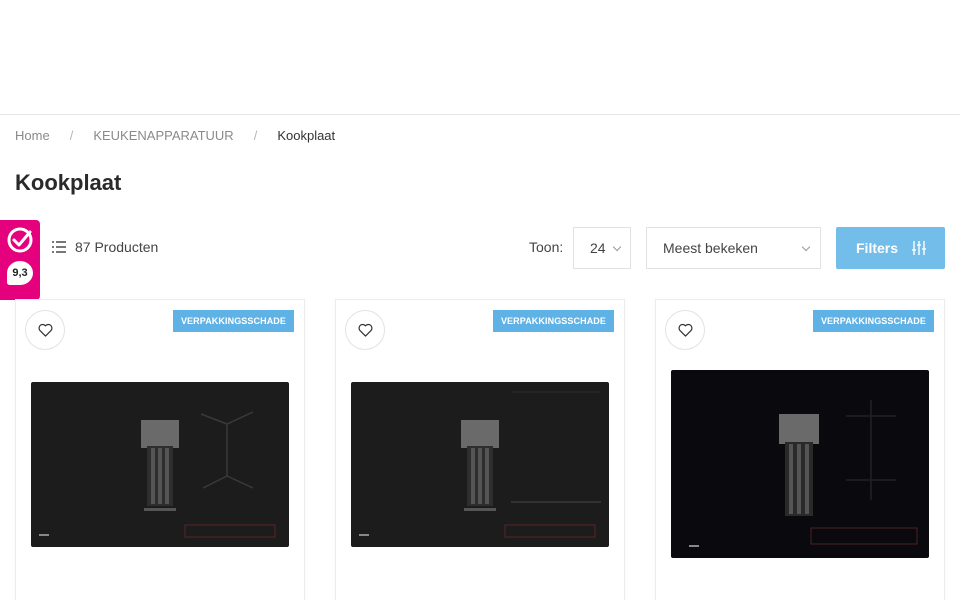 This screenshot has height=600, width=960. What do you see at coordinates (710, 248) in the screenshot?
I see `sort-value: Meest bekeken` at bounding box center [710, 248].